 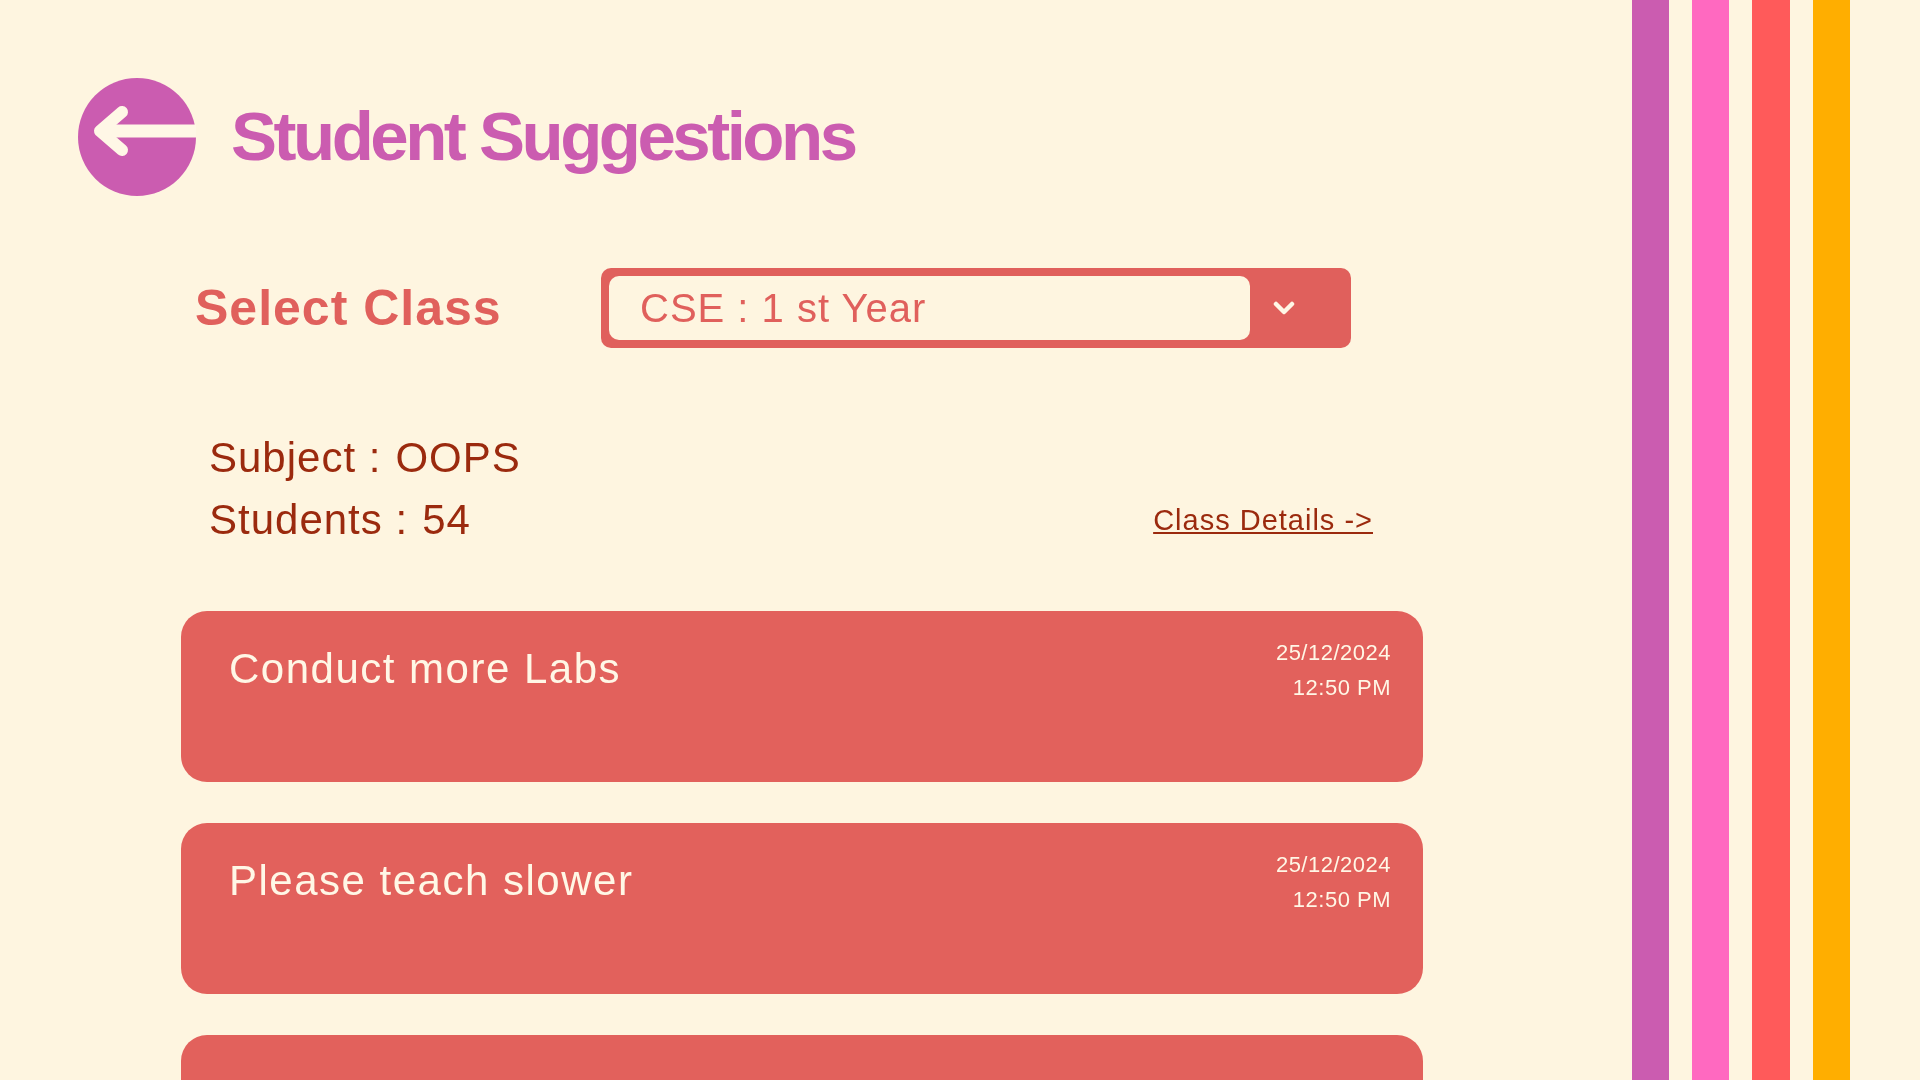 I want to click on chevron-down-icon, so click(x=1284, y=308).